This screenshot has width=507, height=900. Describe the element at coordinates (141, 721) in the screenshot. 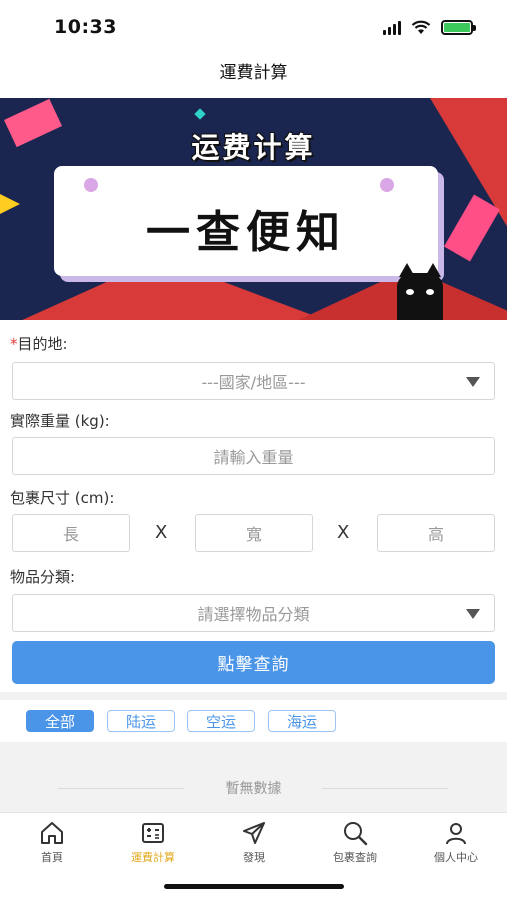

I see `filter-land: 陆运` at that location.